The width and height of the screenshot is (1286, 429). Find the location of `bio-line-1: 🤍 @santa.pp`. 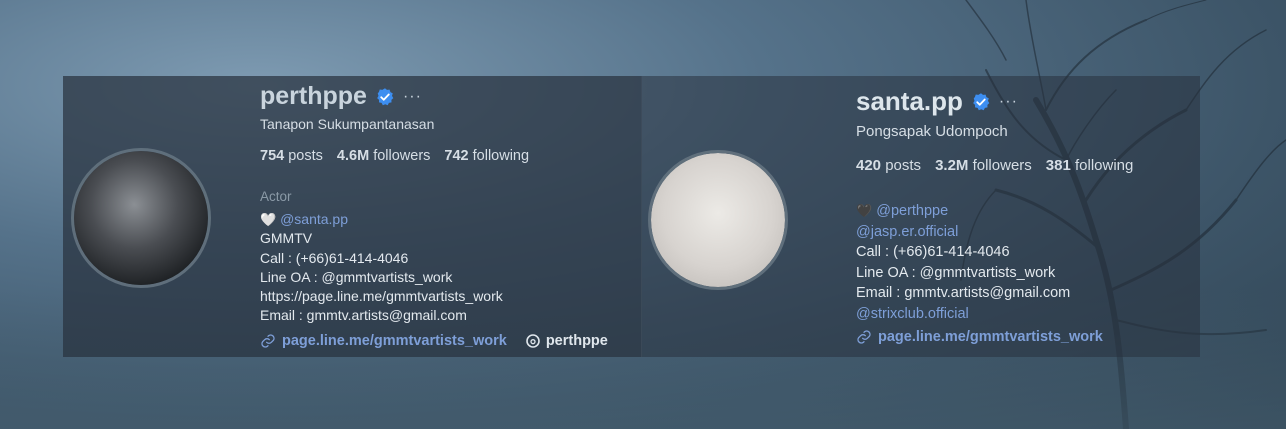

bio-line-1: 🤍 @santa.pp is located at coordinates (430, 219).